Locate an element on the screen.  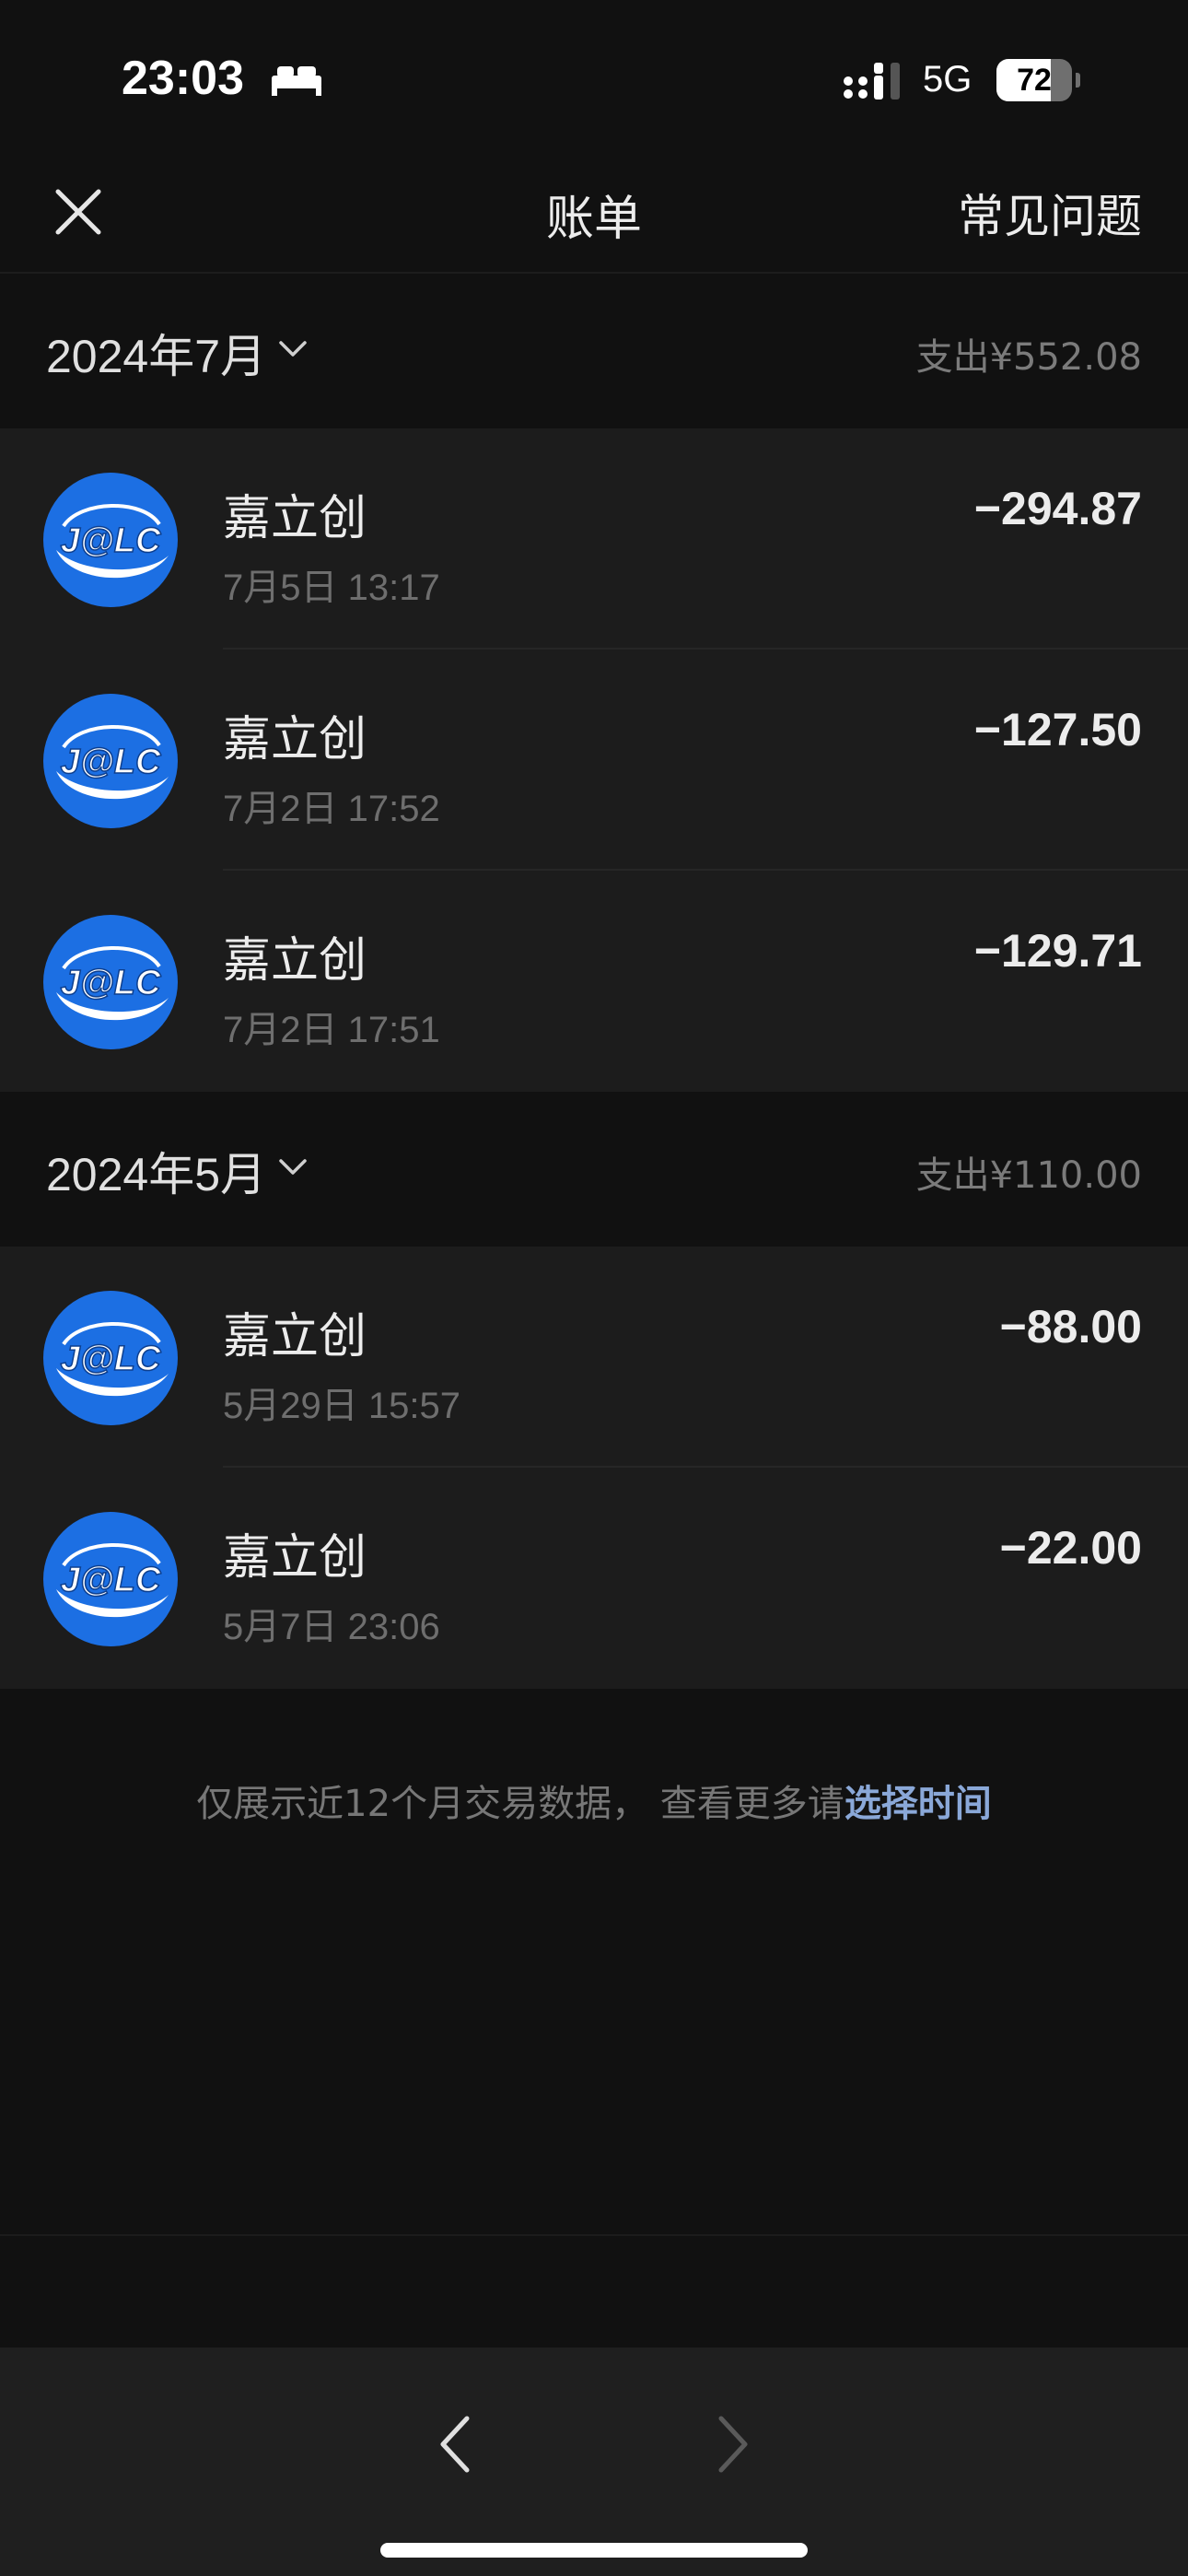
battery-indicator: 72 is located at coordinates (1038, 80).